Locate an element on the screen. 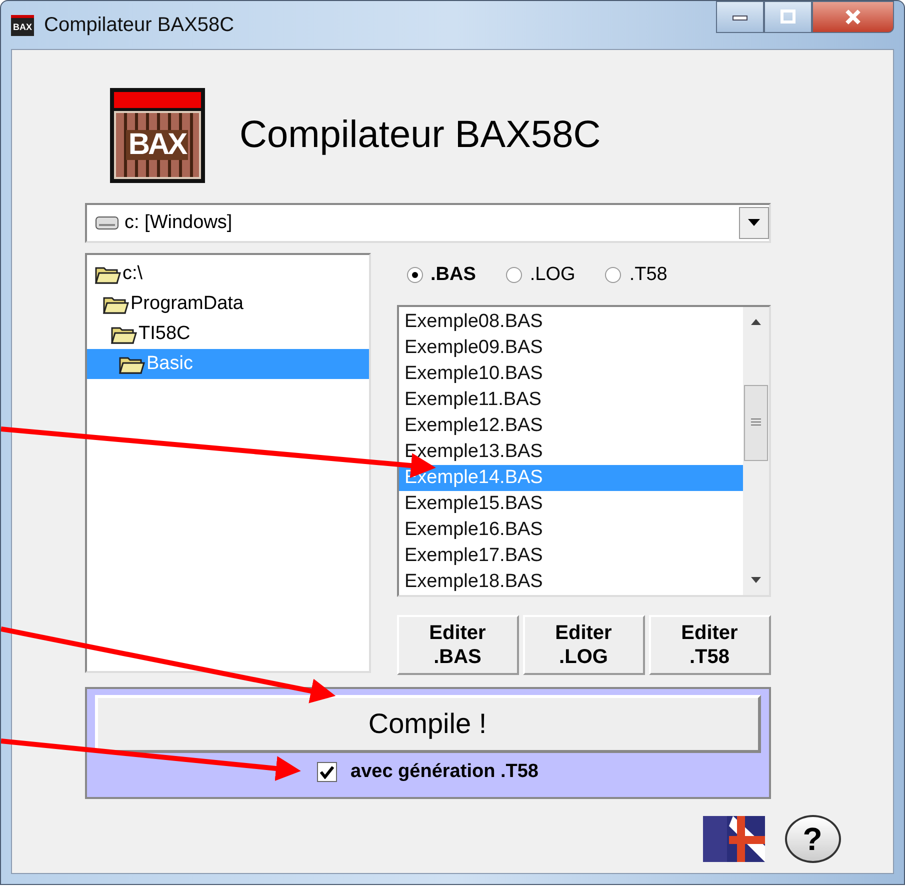 This screenshot has width=905, height=891. folder-item: c:\ is located at coordinates (227, 274).